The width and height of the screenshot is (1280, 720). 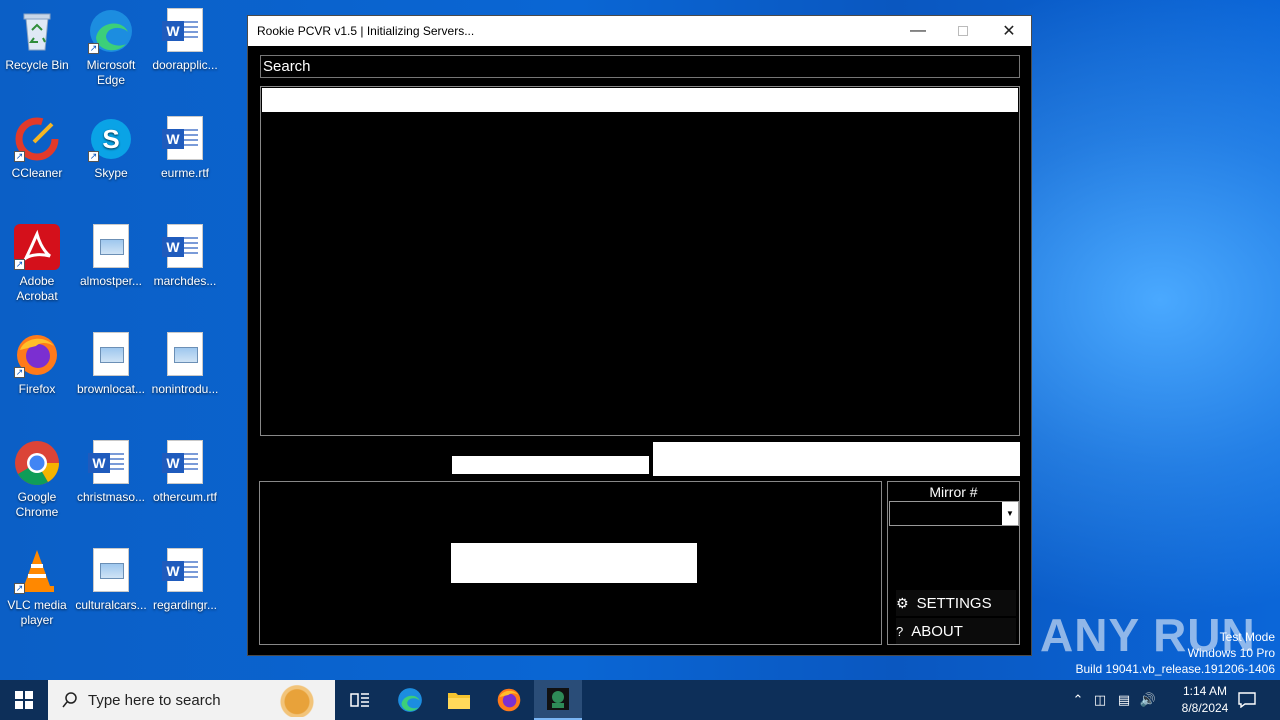 What do you see at coordinates (69, 700) in the screenshot?
I see `search-icon` at bounding box center [69, 700].